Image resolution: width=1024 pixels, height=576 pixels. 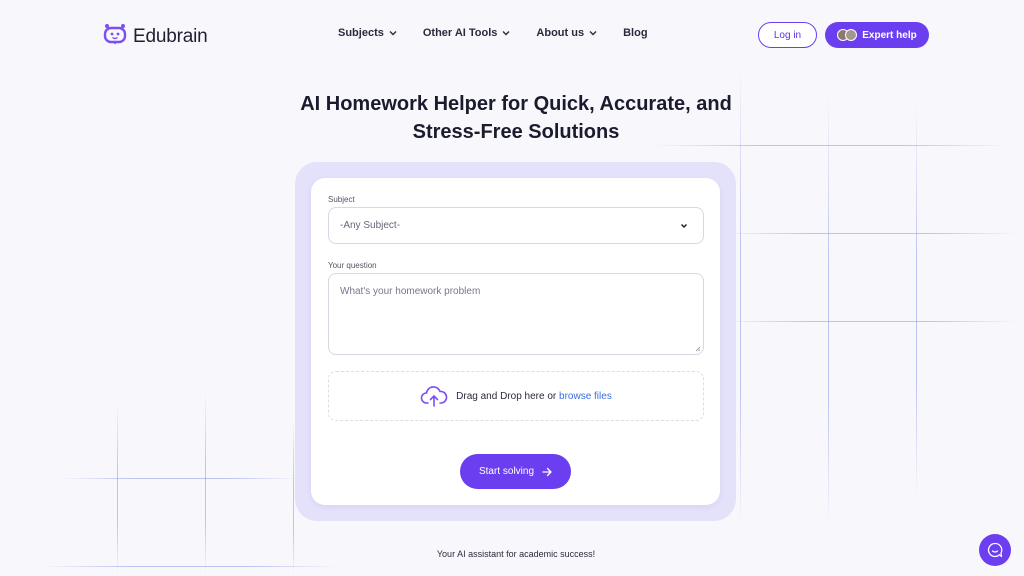 I want to click on nav-about-us: About us, so click(x=566, y=33).